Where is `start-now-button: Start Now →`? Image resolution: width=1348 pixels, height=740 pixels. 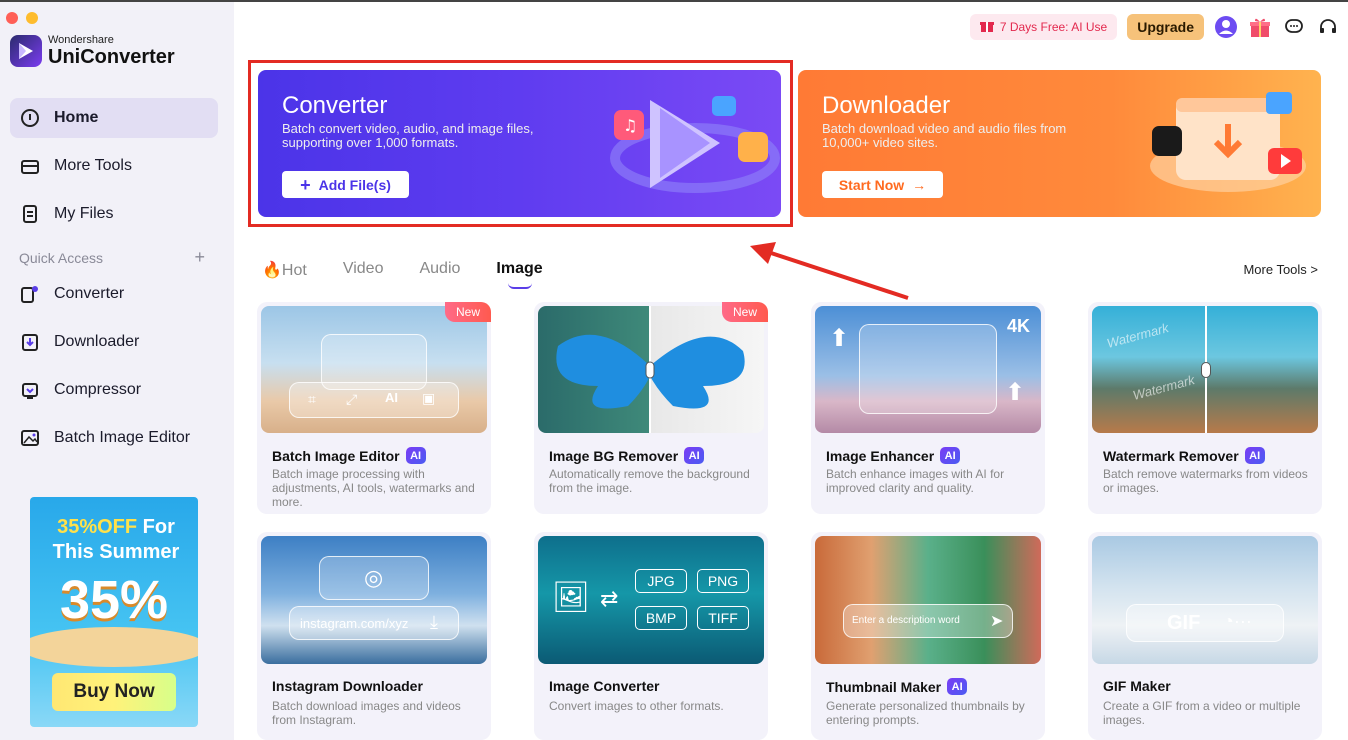
start-now-button: Start Now → is located at coordinates (882, 184).